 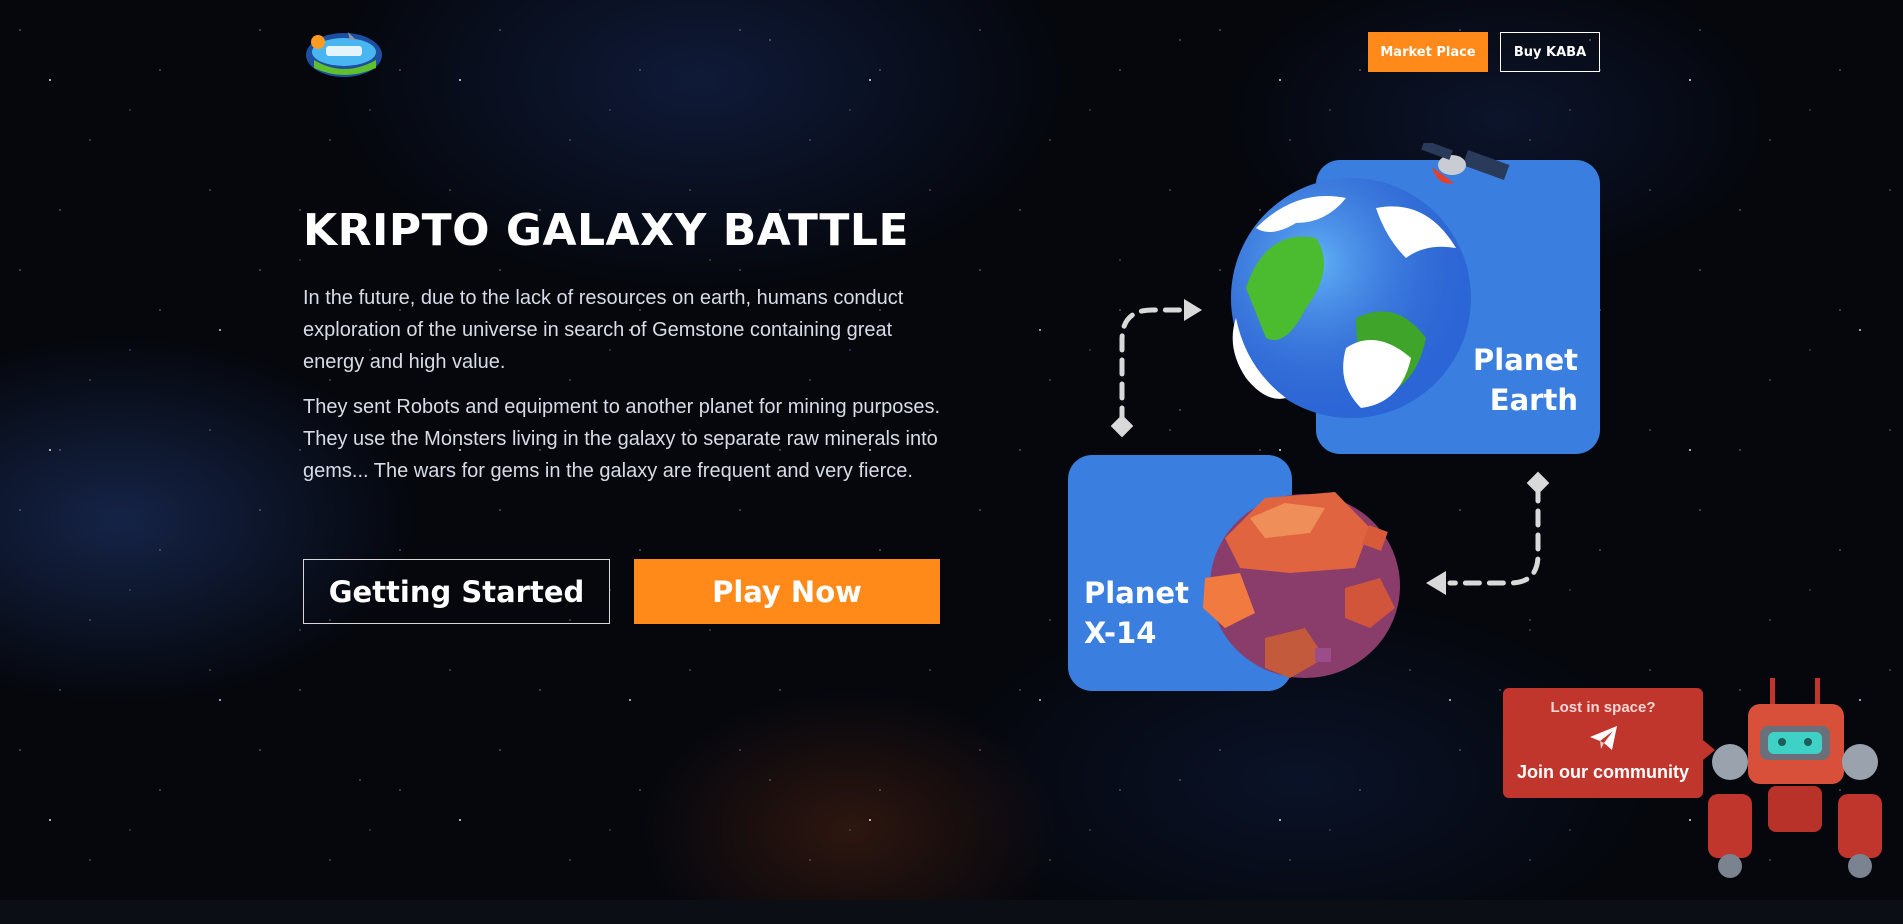 I want to click on planet-x14-label: Planet X-14, so click(x=1136, y=613).